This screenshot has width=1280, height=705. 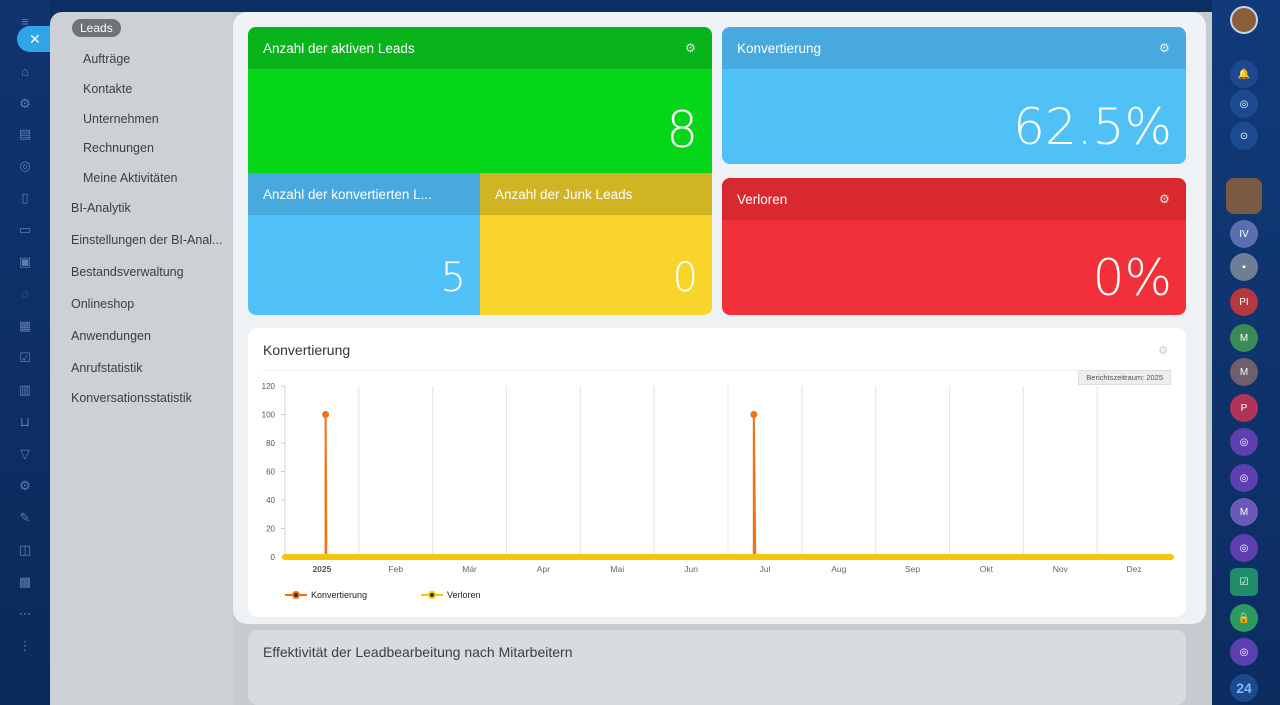 What do you see at coordinates (102, 304) in the screenshot?
I see `sidebar-item-onlineshop: Onlineshop` at bounding box center [102, 304].